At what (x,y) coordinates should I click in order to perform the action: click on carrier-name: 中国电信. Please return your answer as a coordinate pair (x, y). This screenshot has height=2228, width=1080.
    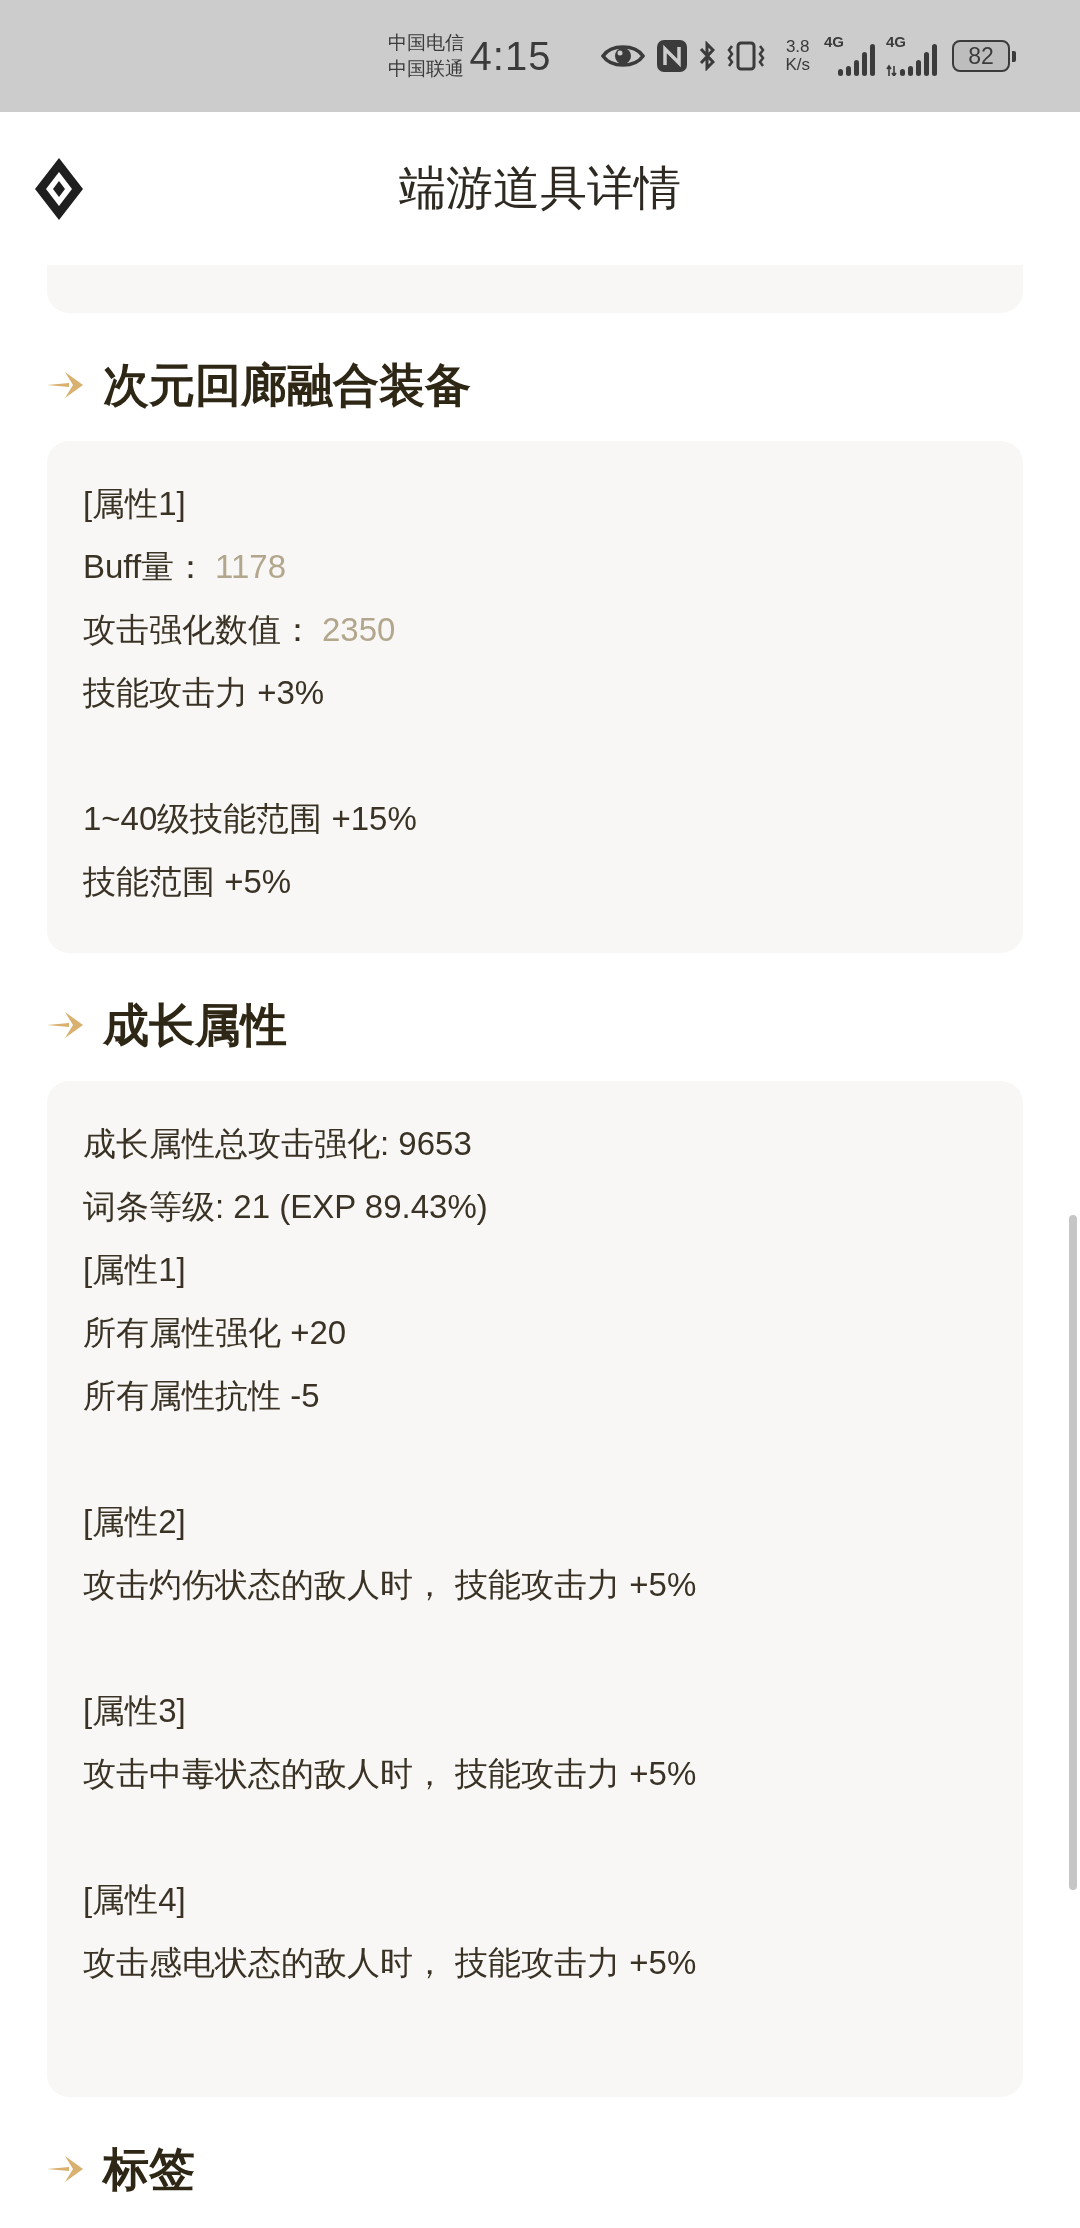
    Looking at the image, I should click on (425, 43).